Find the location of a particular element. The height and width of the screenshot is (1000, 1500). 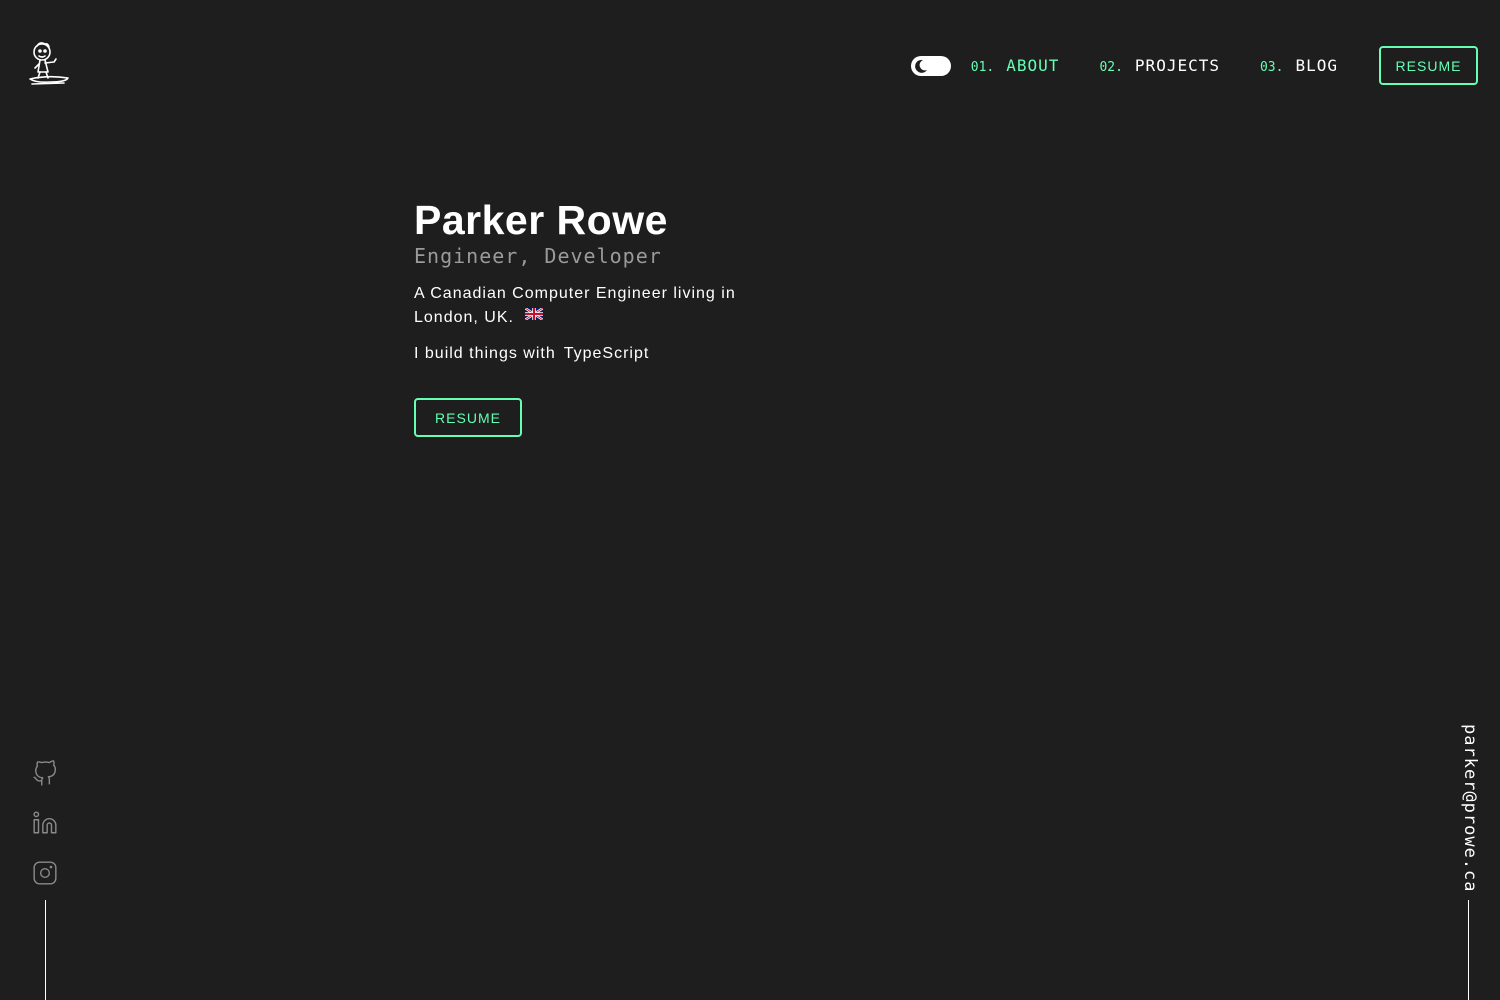

github-icon is located at coordinates (45, 773).